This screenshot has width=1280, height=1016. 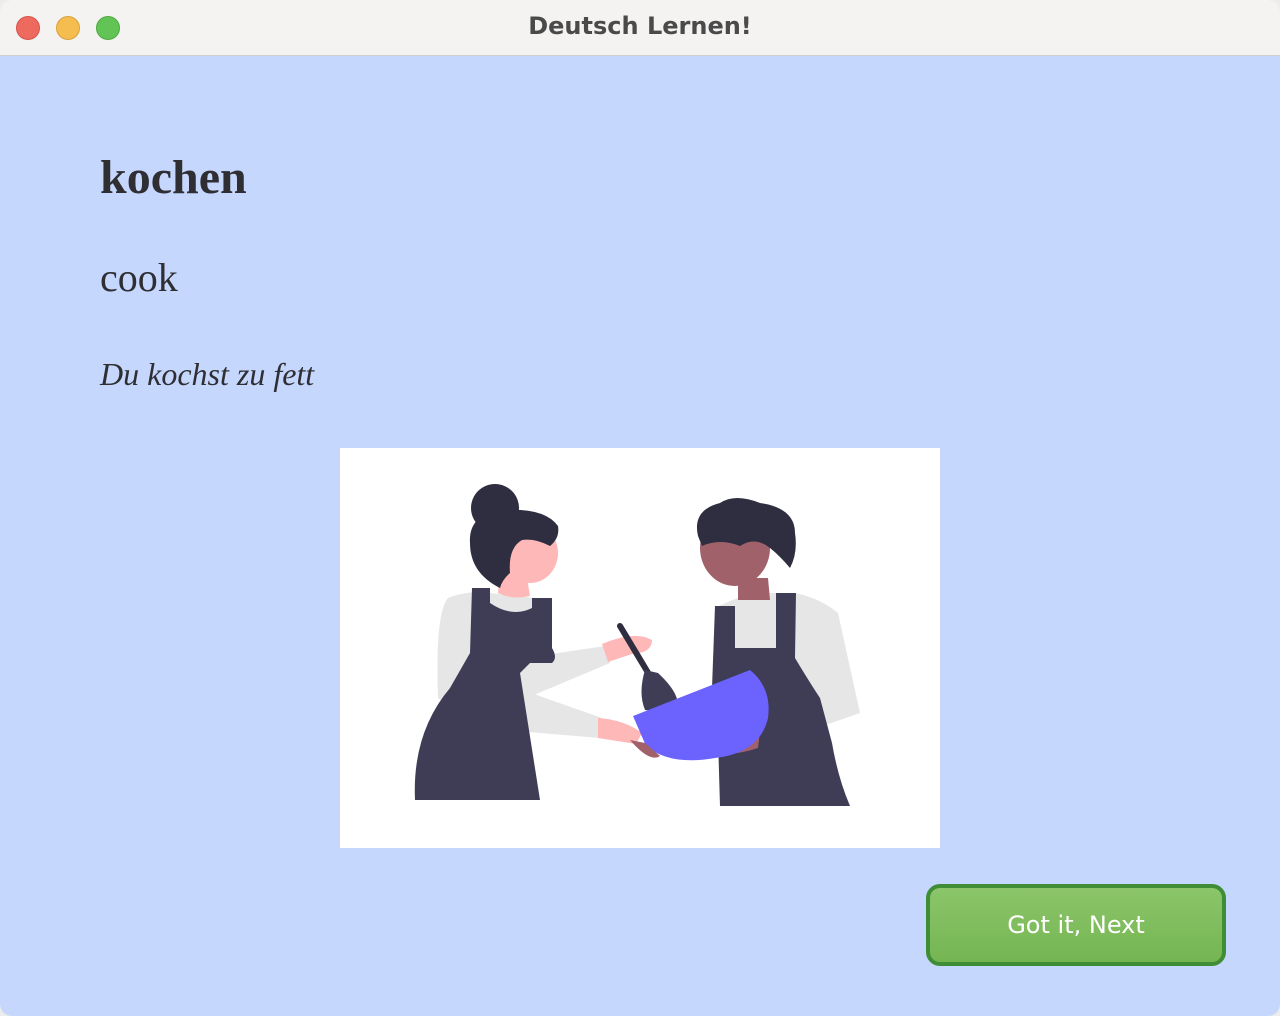 What do you see at coordinates (207, 374) in the screenshot?
I see `example-sentence: Du kochst zu fett` at bounding box center [207, 374].